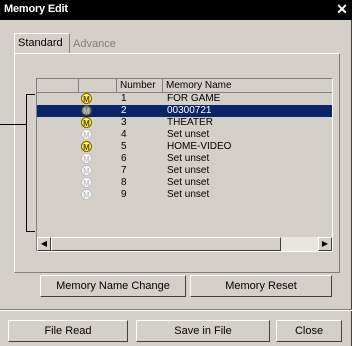  Describe the element at coordinates (124, 98) in the screenshot. I see `memory-number: 1` at that location.